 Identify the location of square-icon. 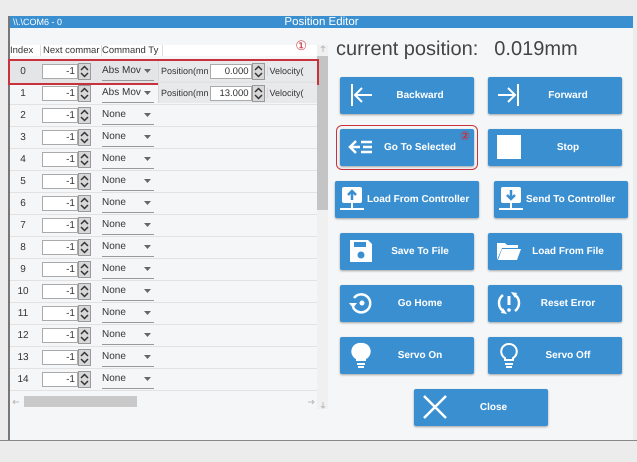
(509, 147).